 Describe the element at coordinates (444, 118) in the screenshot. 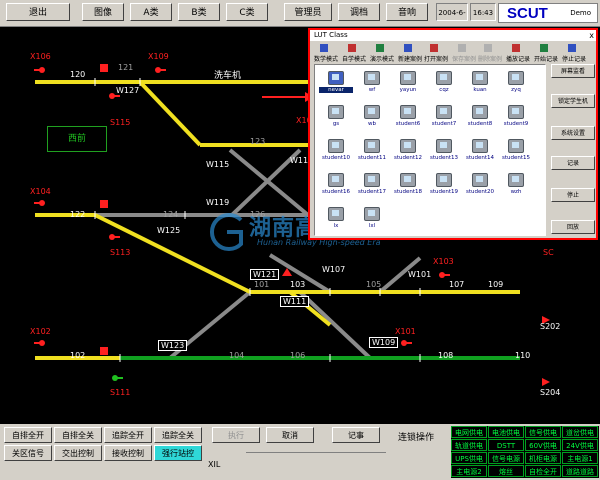

I see `student-computer-item: student7` at that location.